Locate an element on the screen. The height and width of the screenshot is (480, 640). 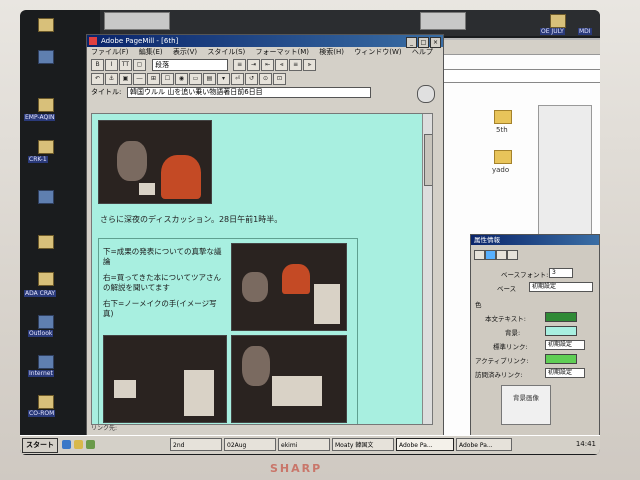
list-button: ≡ is located at coordinates (240, 65).